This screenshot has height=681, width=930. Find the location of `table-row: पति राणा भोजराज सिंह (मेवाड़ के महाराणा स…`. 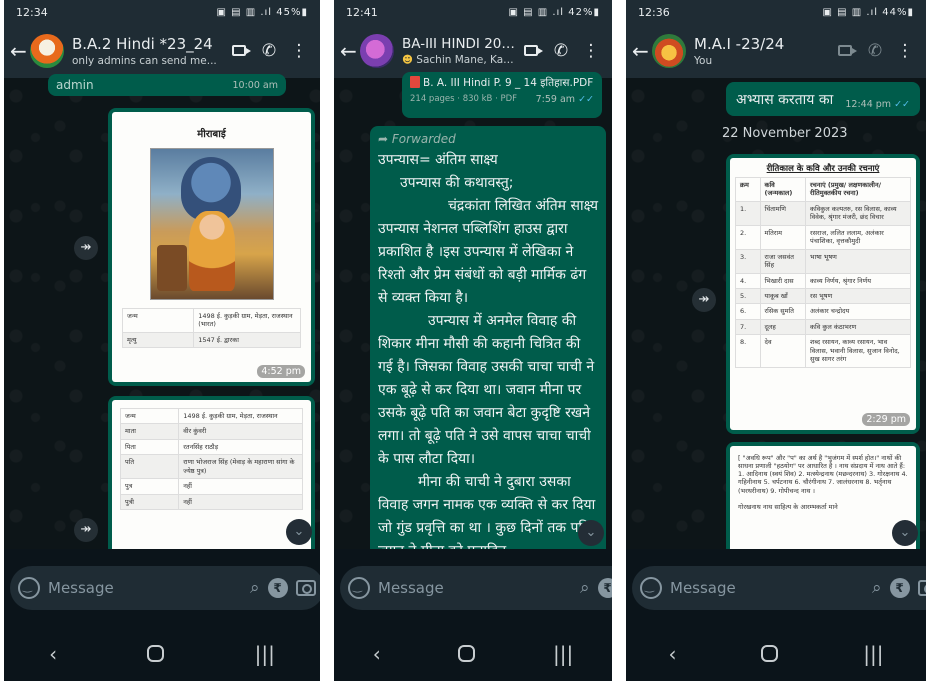

table-row: पति राणा भोजराज सिंह (मेवाड़ के महाराणा स… is located at coordinates (211, 467).